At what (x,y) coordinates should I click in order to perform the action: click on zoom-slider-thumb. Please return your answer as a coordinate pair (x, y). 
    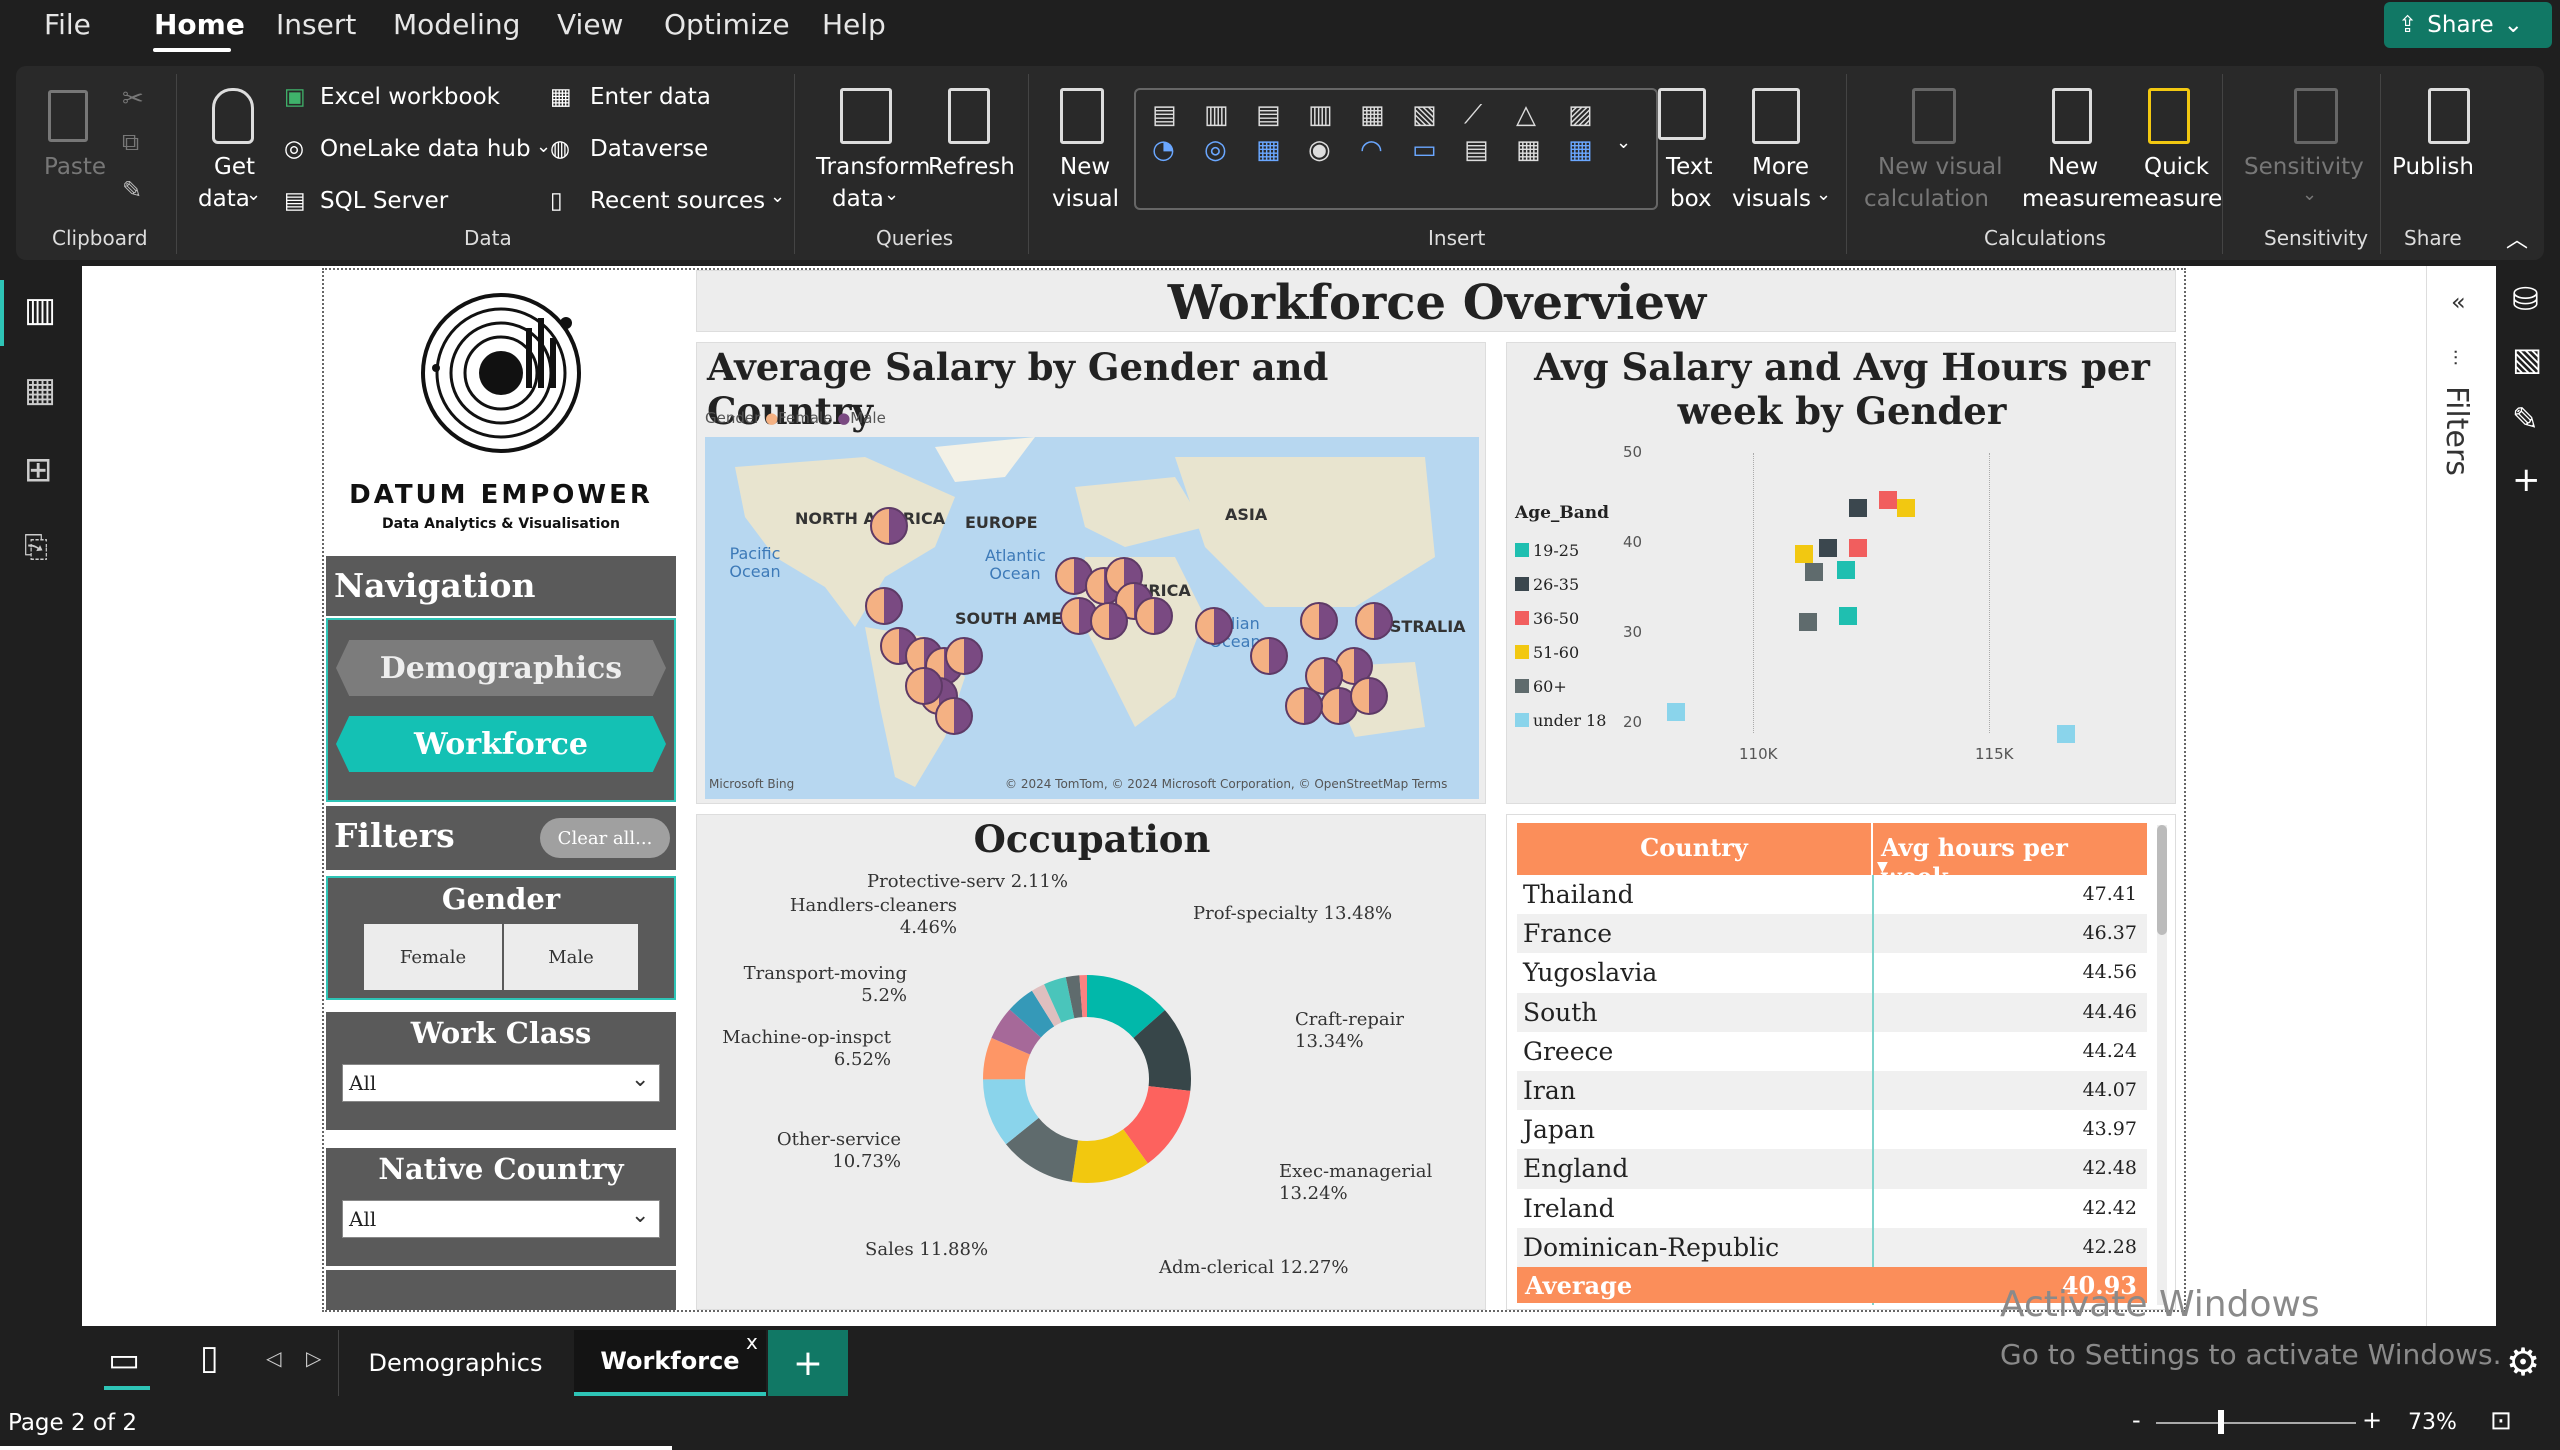
    Looking at the image, I should click on (2221, 1422).